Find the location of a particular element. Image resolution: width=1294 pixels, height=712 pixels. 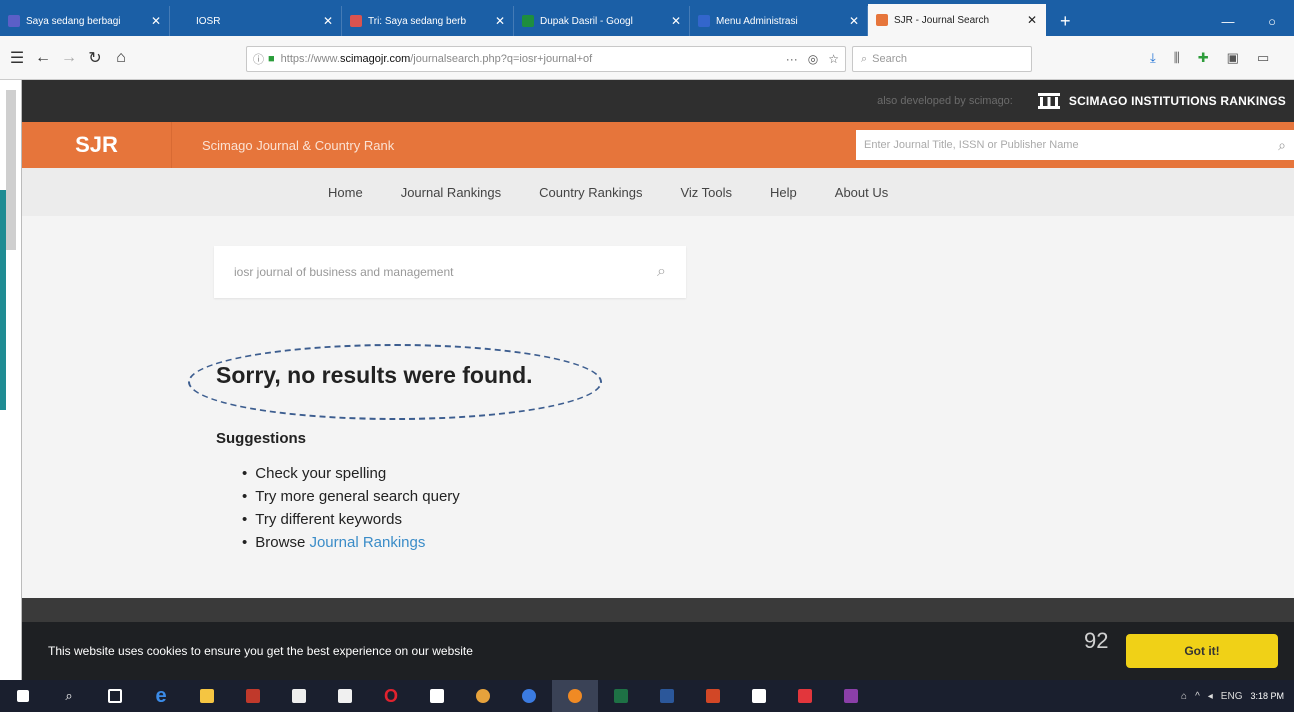

menu-viz-tools: Viz Tools is located at coordinates (706, 192).